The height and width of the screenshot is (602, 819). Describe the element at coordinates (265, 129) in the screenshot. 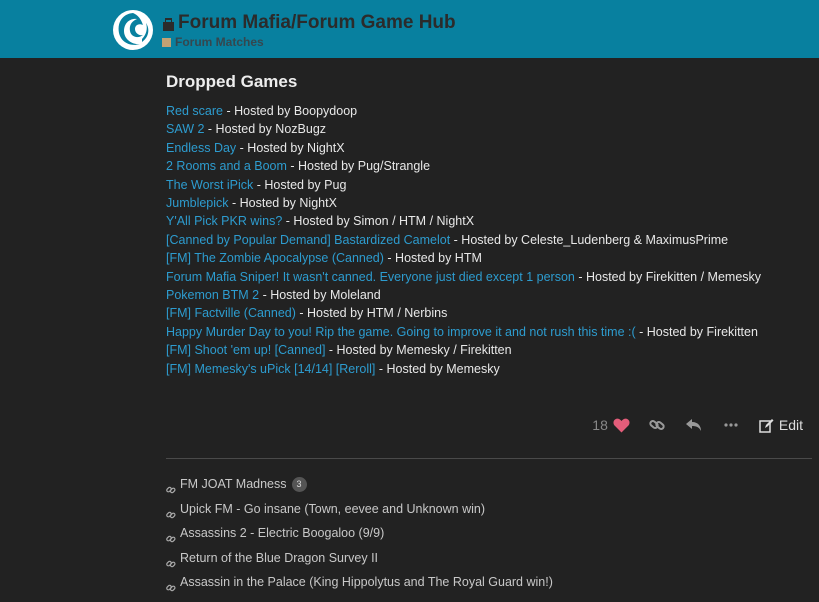

I see `game-host: - Hosted by NozBugz` at that location.